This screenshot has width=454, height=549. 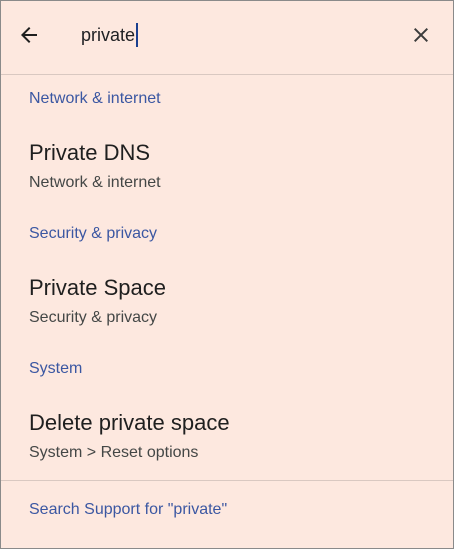 I want to click on search-input: private, so click(x=231, y=35).